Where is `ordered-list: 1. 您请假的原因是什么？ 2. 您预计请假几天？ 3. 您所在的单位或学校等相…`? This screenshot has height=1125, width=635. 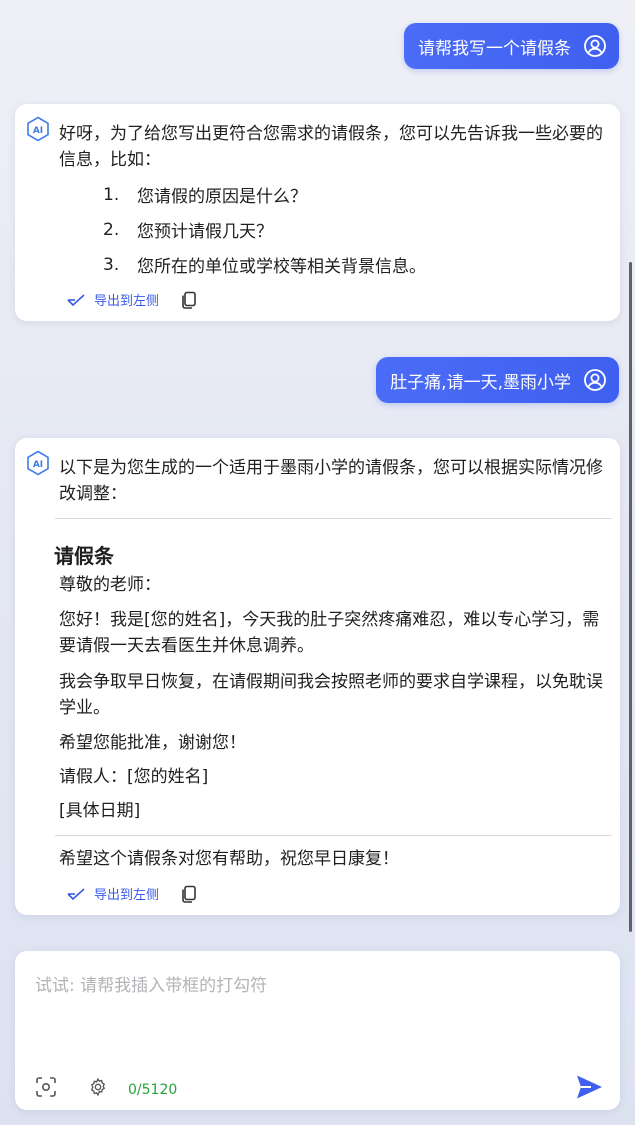
ordered-list: 1. 您请假的原因是什么？ 2. 您预计请假几天？ 3. 您所在的单位或学校等相… is located at coordinates (264, 229).